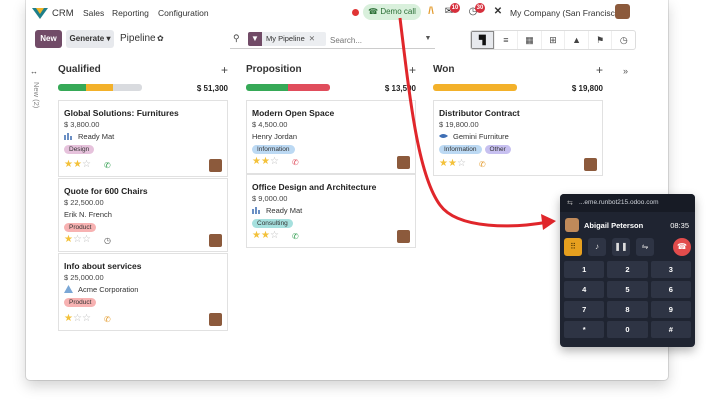 The image size is (720, 412). Describe the element at coordinates (597, 247) in the screenshot. I see `mute-mic-icon: ♪` at that location.